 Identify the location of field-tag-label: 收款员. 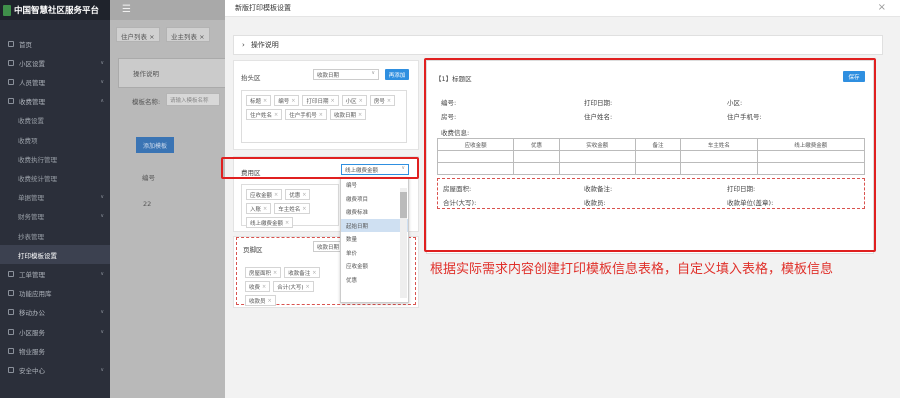
(257, 301).